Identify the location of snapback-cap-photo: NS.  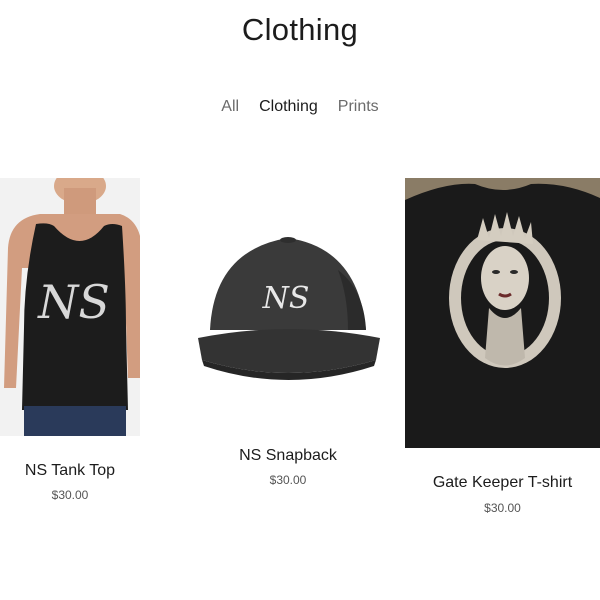
(288, 310).